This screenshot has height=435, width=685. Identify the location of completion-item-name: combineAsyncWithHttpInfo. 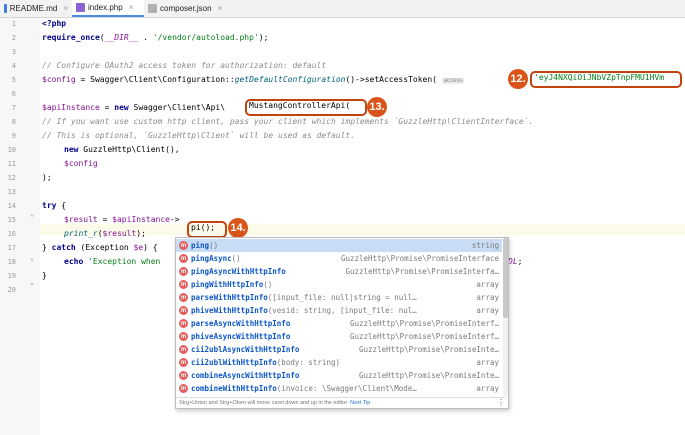
(245, 375).